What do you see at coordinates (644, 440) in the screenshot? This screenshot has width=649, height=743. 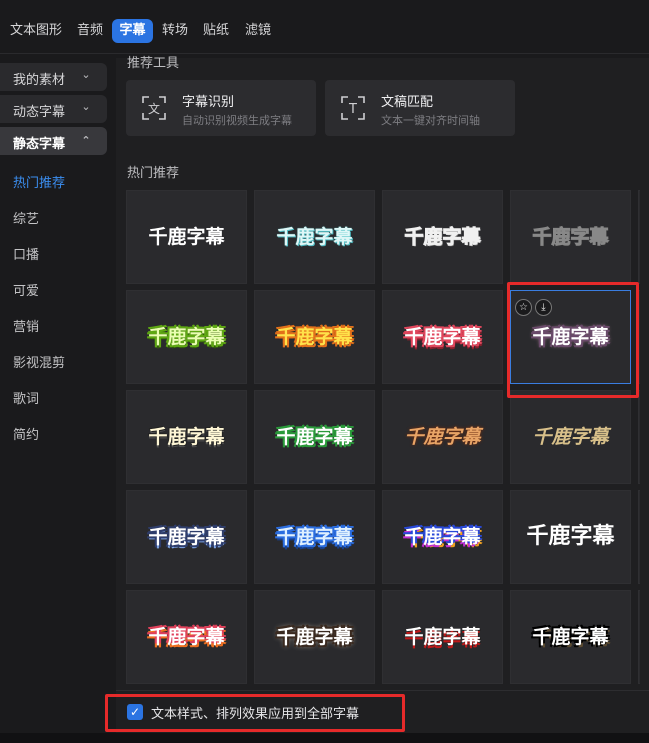 I see `grid-scrollbar` at bounding box center [644, 440].